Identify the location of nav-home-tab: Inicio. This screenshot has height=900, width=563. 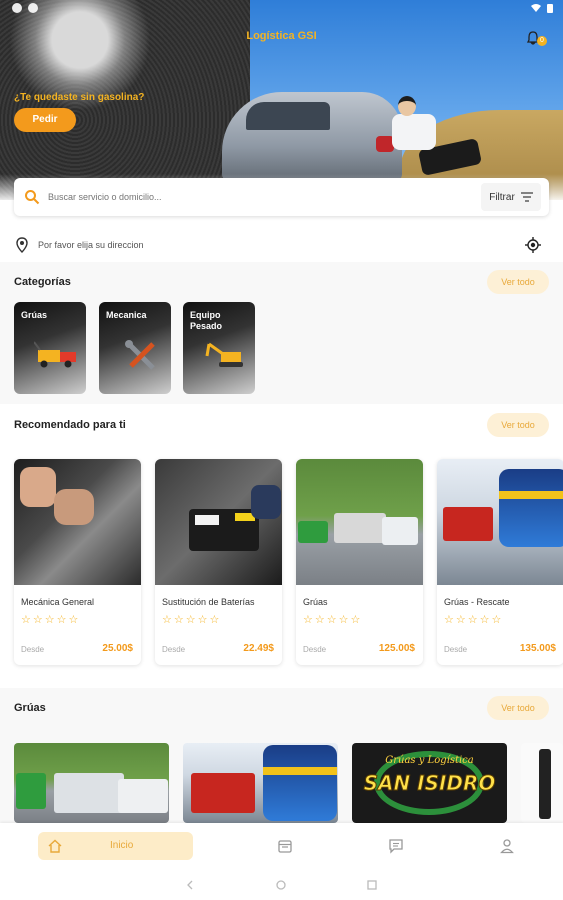
(115, 846).